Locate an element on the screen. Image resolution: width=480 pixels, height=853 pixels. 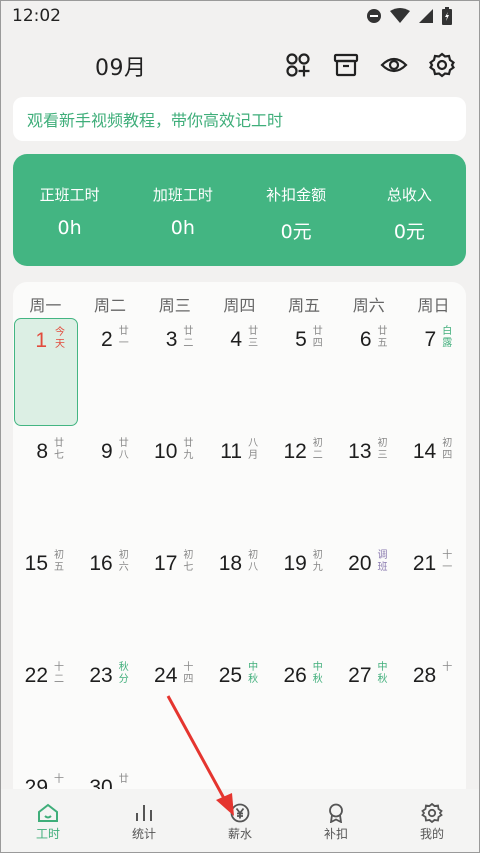
calendar-day: 23 秋分 is located at coordinates (111, 708).